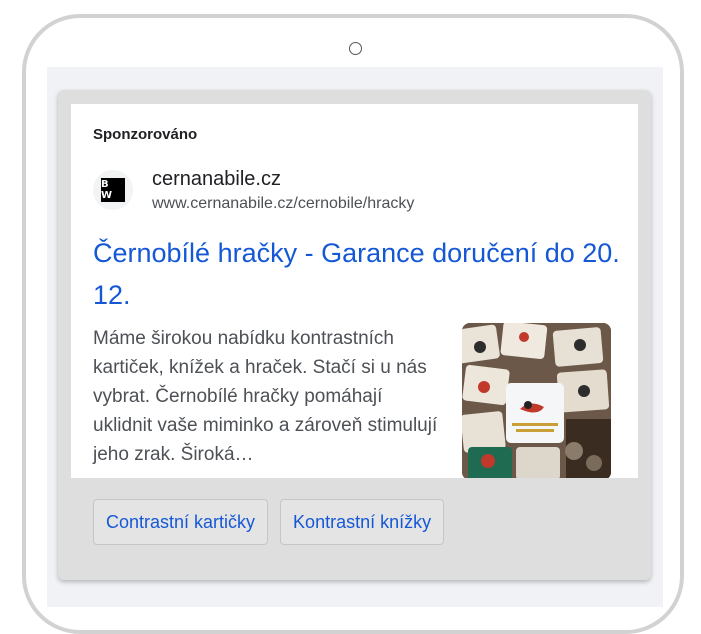  What do you see at coordinates (181, 522) in the screenshot?
I see `sitelink-button: Contrastní kartičky` at bounding box center [181, 522].